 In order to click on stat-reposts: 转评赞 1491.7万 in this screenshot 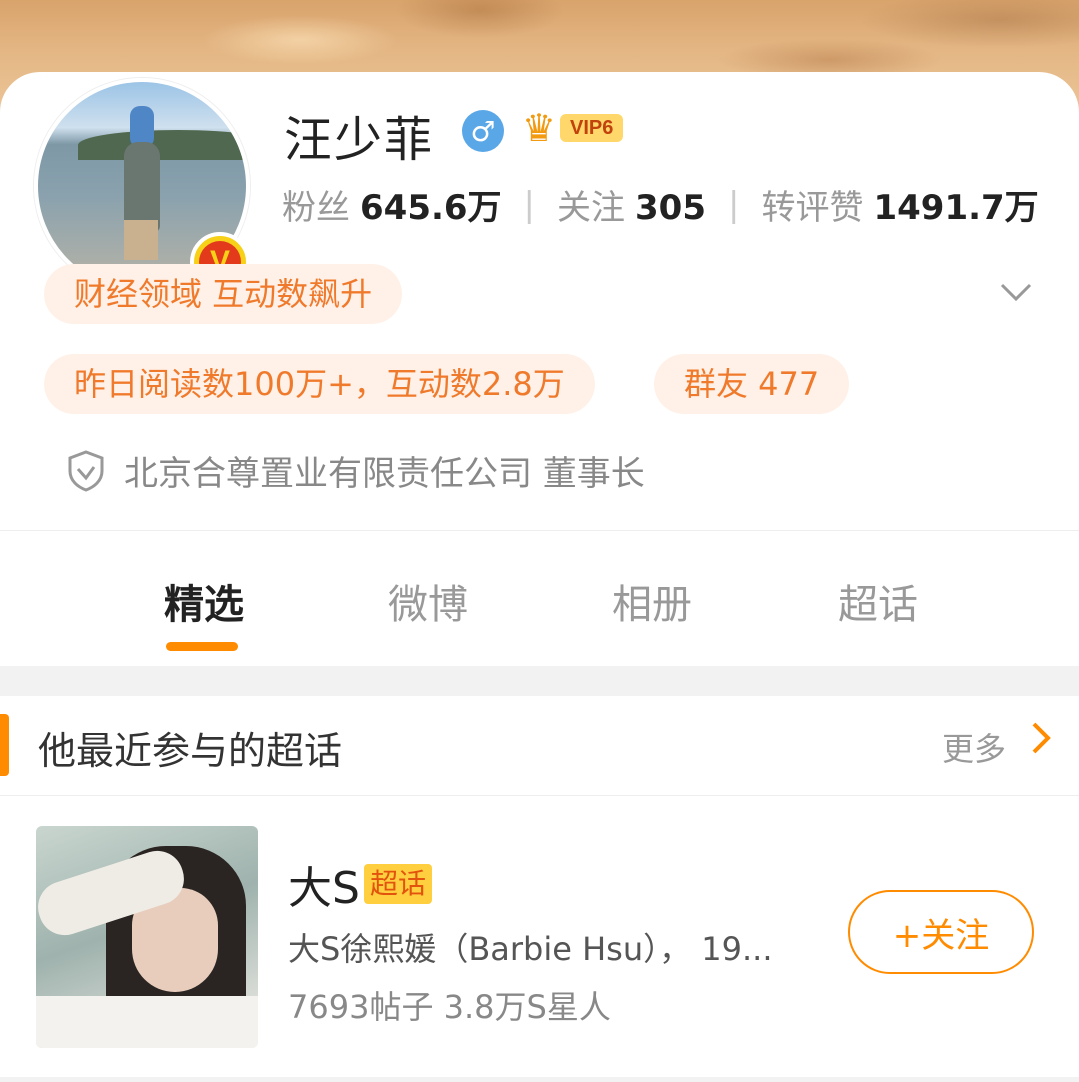, I will do `click(899, 204)`.